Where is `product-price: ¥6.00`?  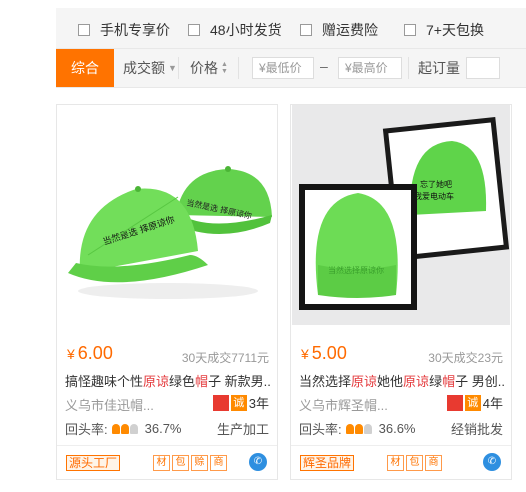
product-price: ¥6.00 is located at coordinates (90, 353).